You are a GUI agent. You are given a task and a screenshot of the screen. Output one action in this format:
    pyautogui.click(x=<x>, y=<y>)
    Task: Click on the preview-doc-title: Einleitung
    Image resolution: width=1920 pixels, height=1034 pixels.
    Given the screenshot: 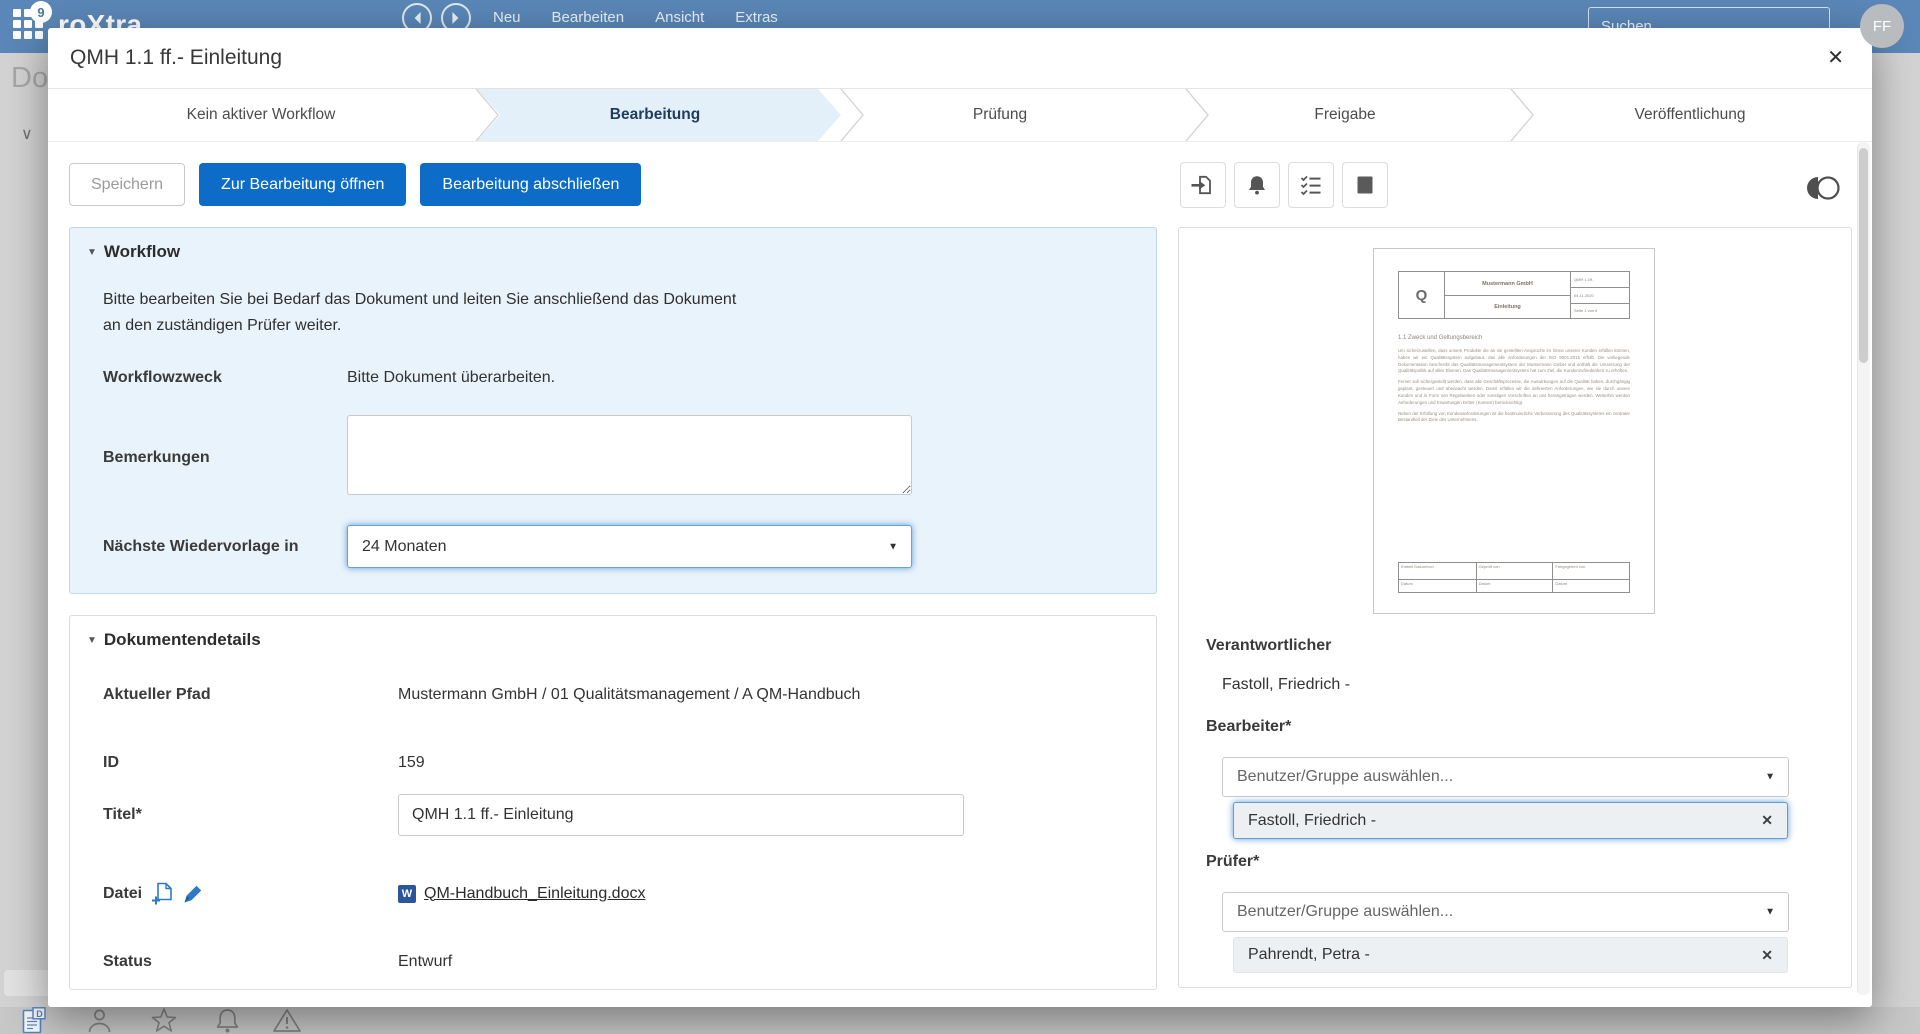 What is the action you would take?
    pyautogui.click(x=1507, y=306)
    